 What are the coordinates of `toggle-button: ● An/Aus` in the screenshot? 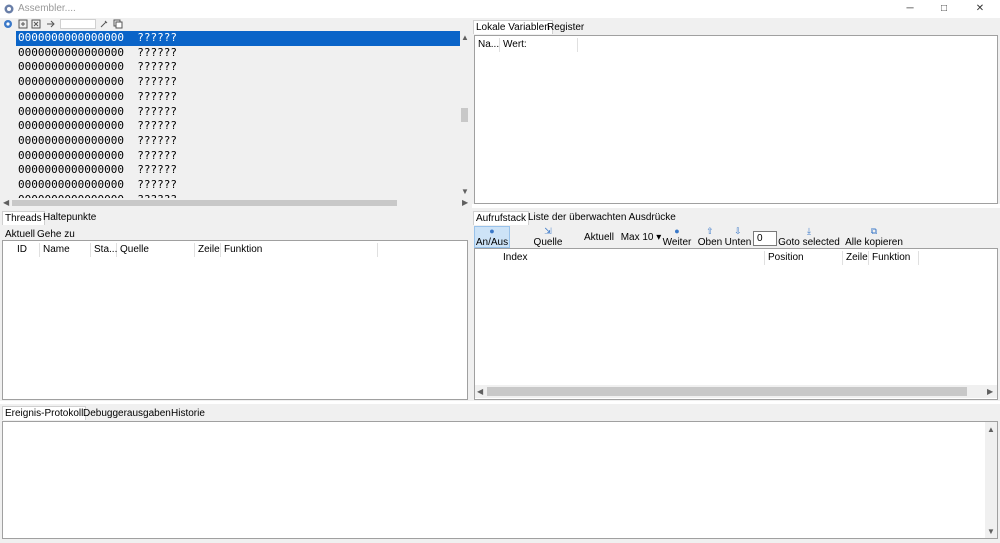 It's located at (492, 237).